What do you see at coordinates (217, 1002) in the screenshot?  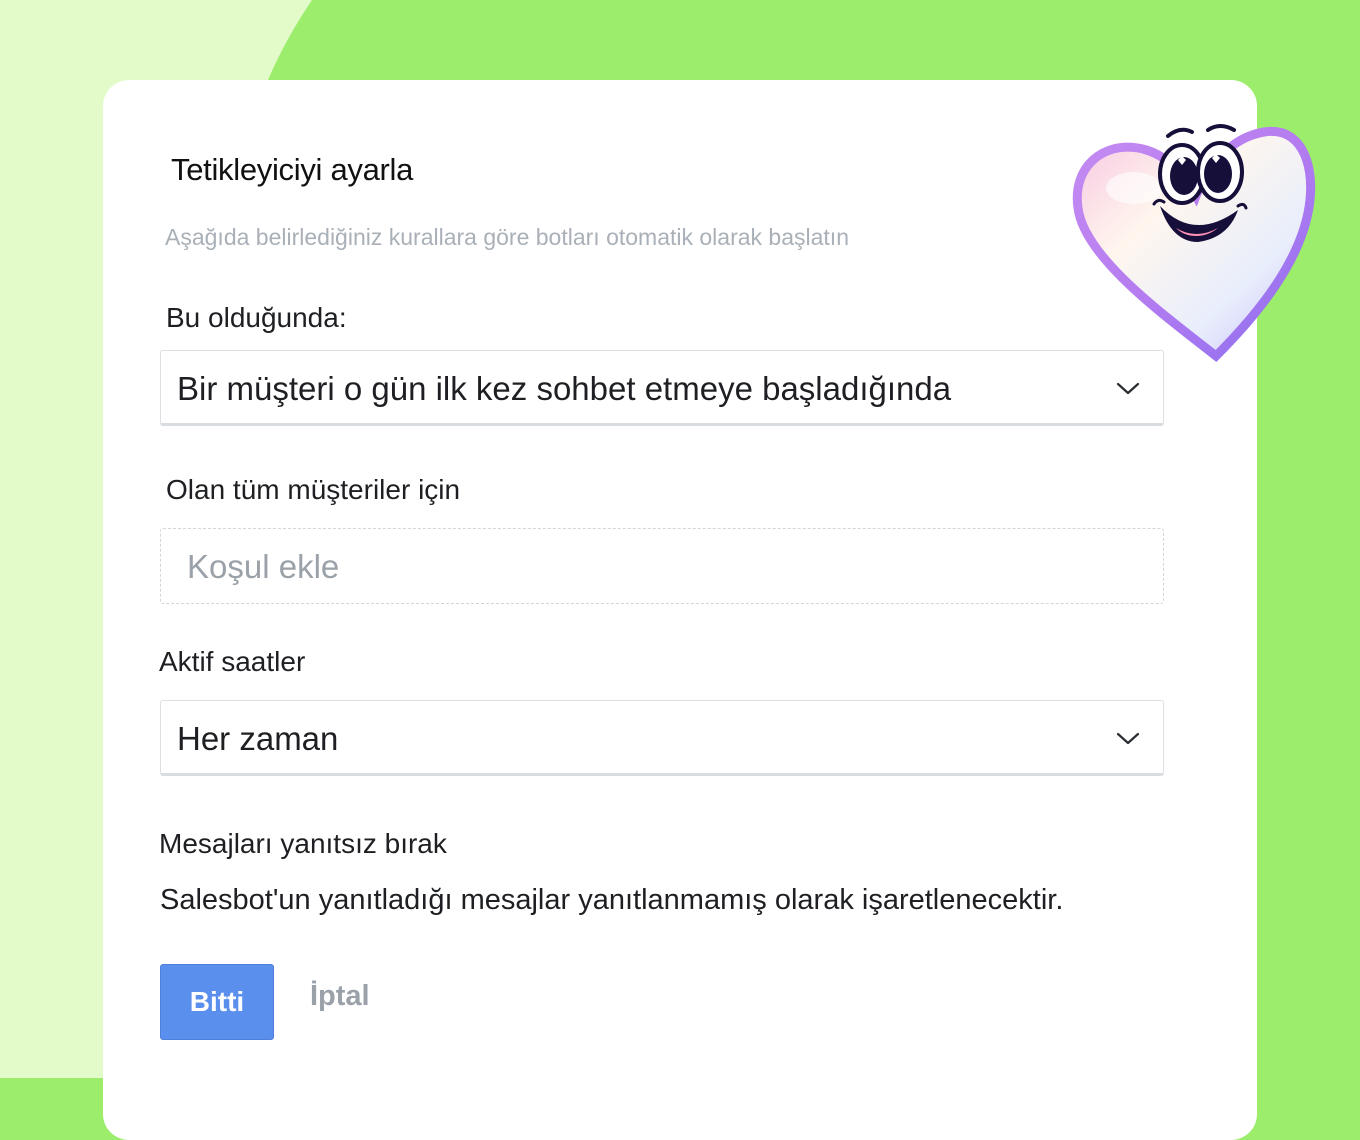 I see `done-button: Bitti` at bounding box center [217, 1002].